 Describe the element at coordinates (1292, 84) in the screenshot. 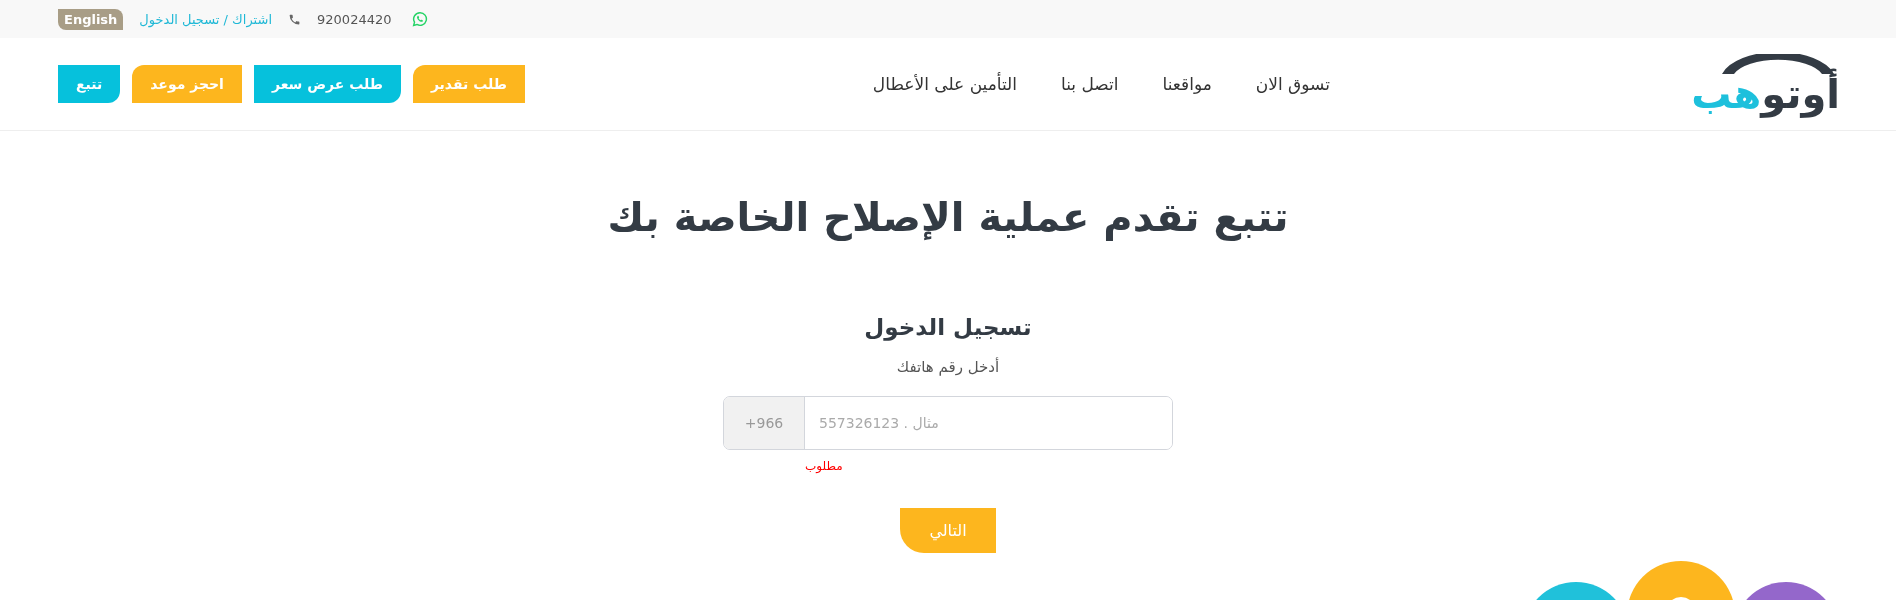

I see `nav-link: تسوق الان` at that location.